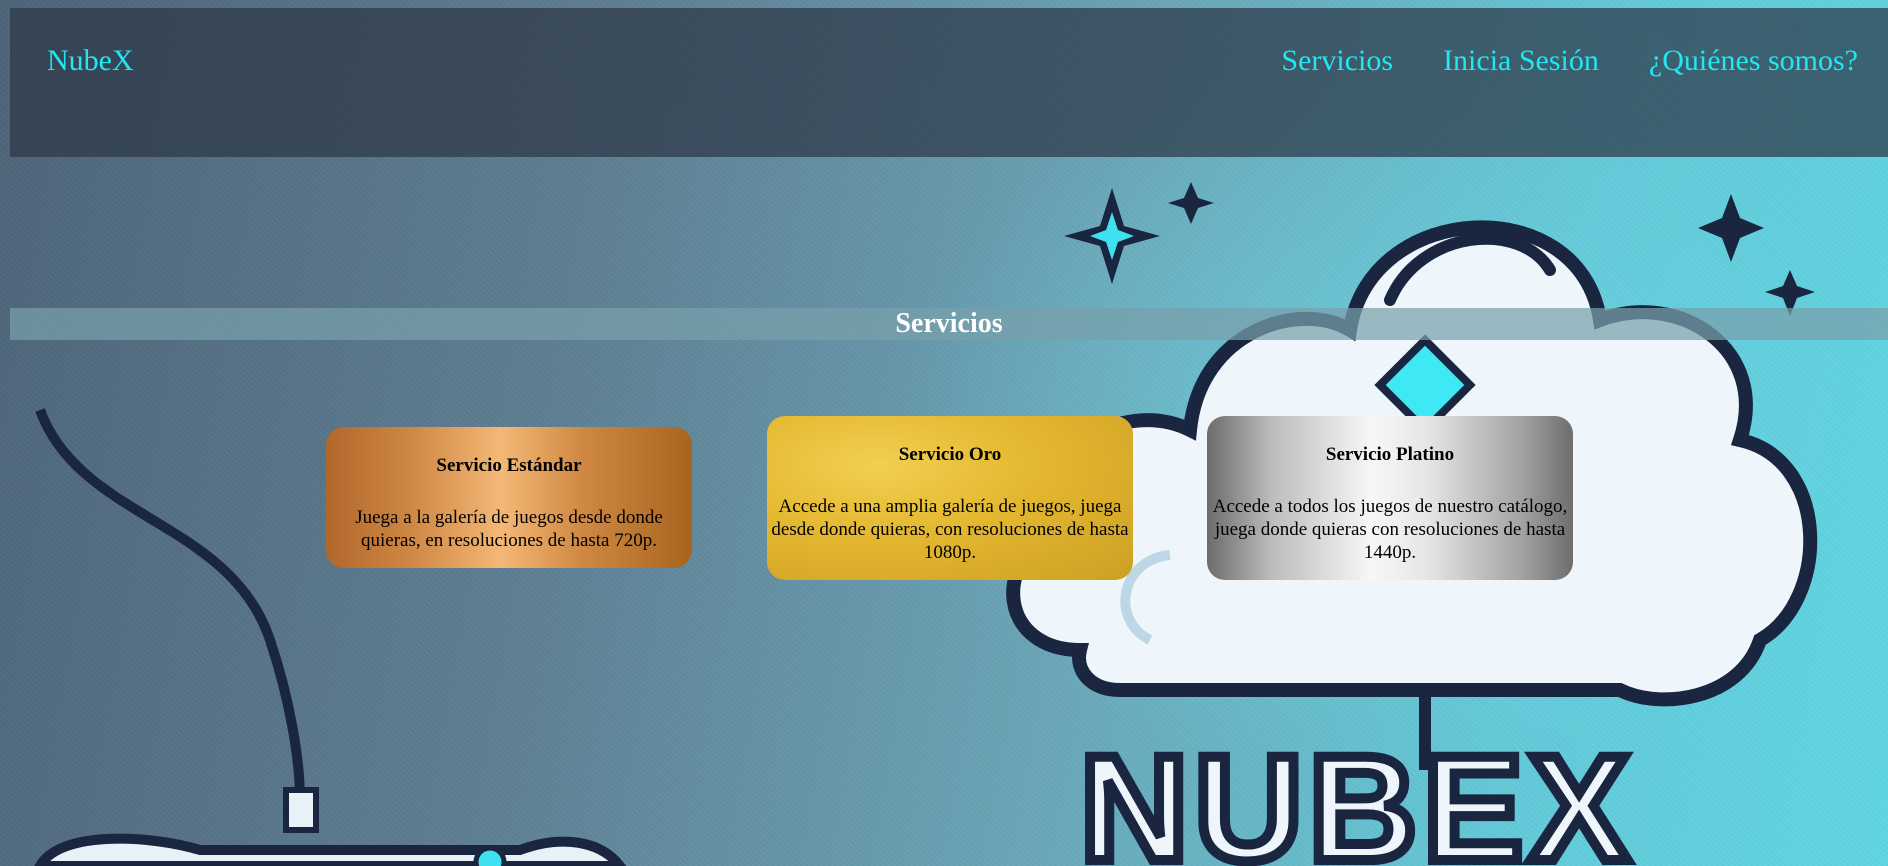 This screenshot has width=1888, height=866. What do you see at coordinates (1357, 795) in the screenshot?
I see `logo-lettering: NUBEX` at bounding box center [1357, 795].